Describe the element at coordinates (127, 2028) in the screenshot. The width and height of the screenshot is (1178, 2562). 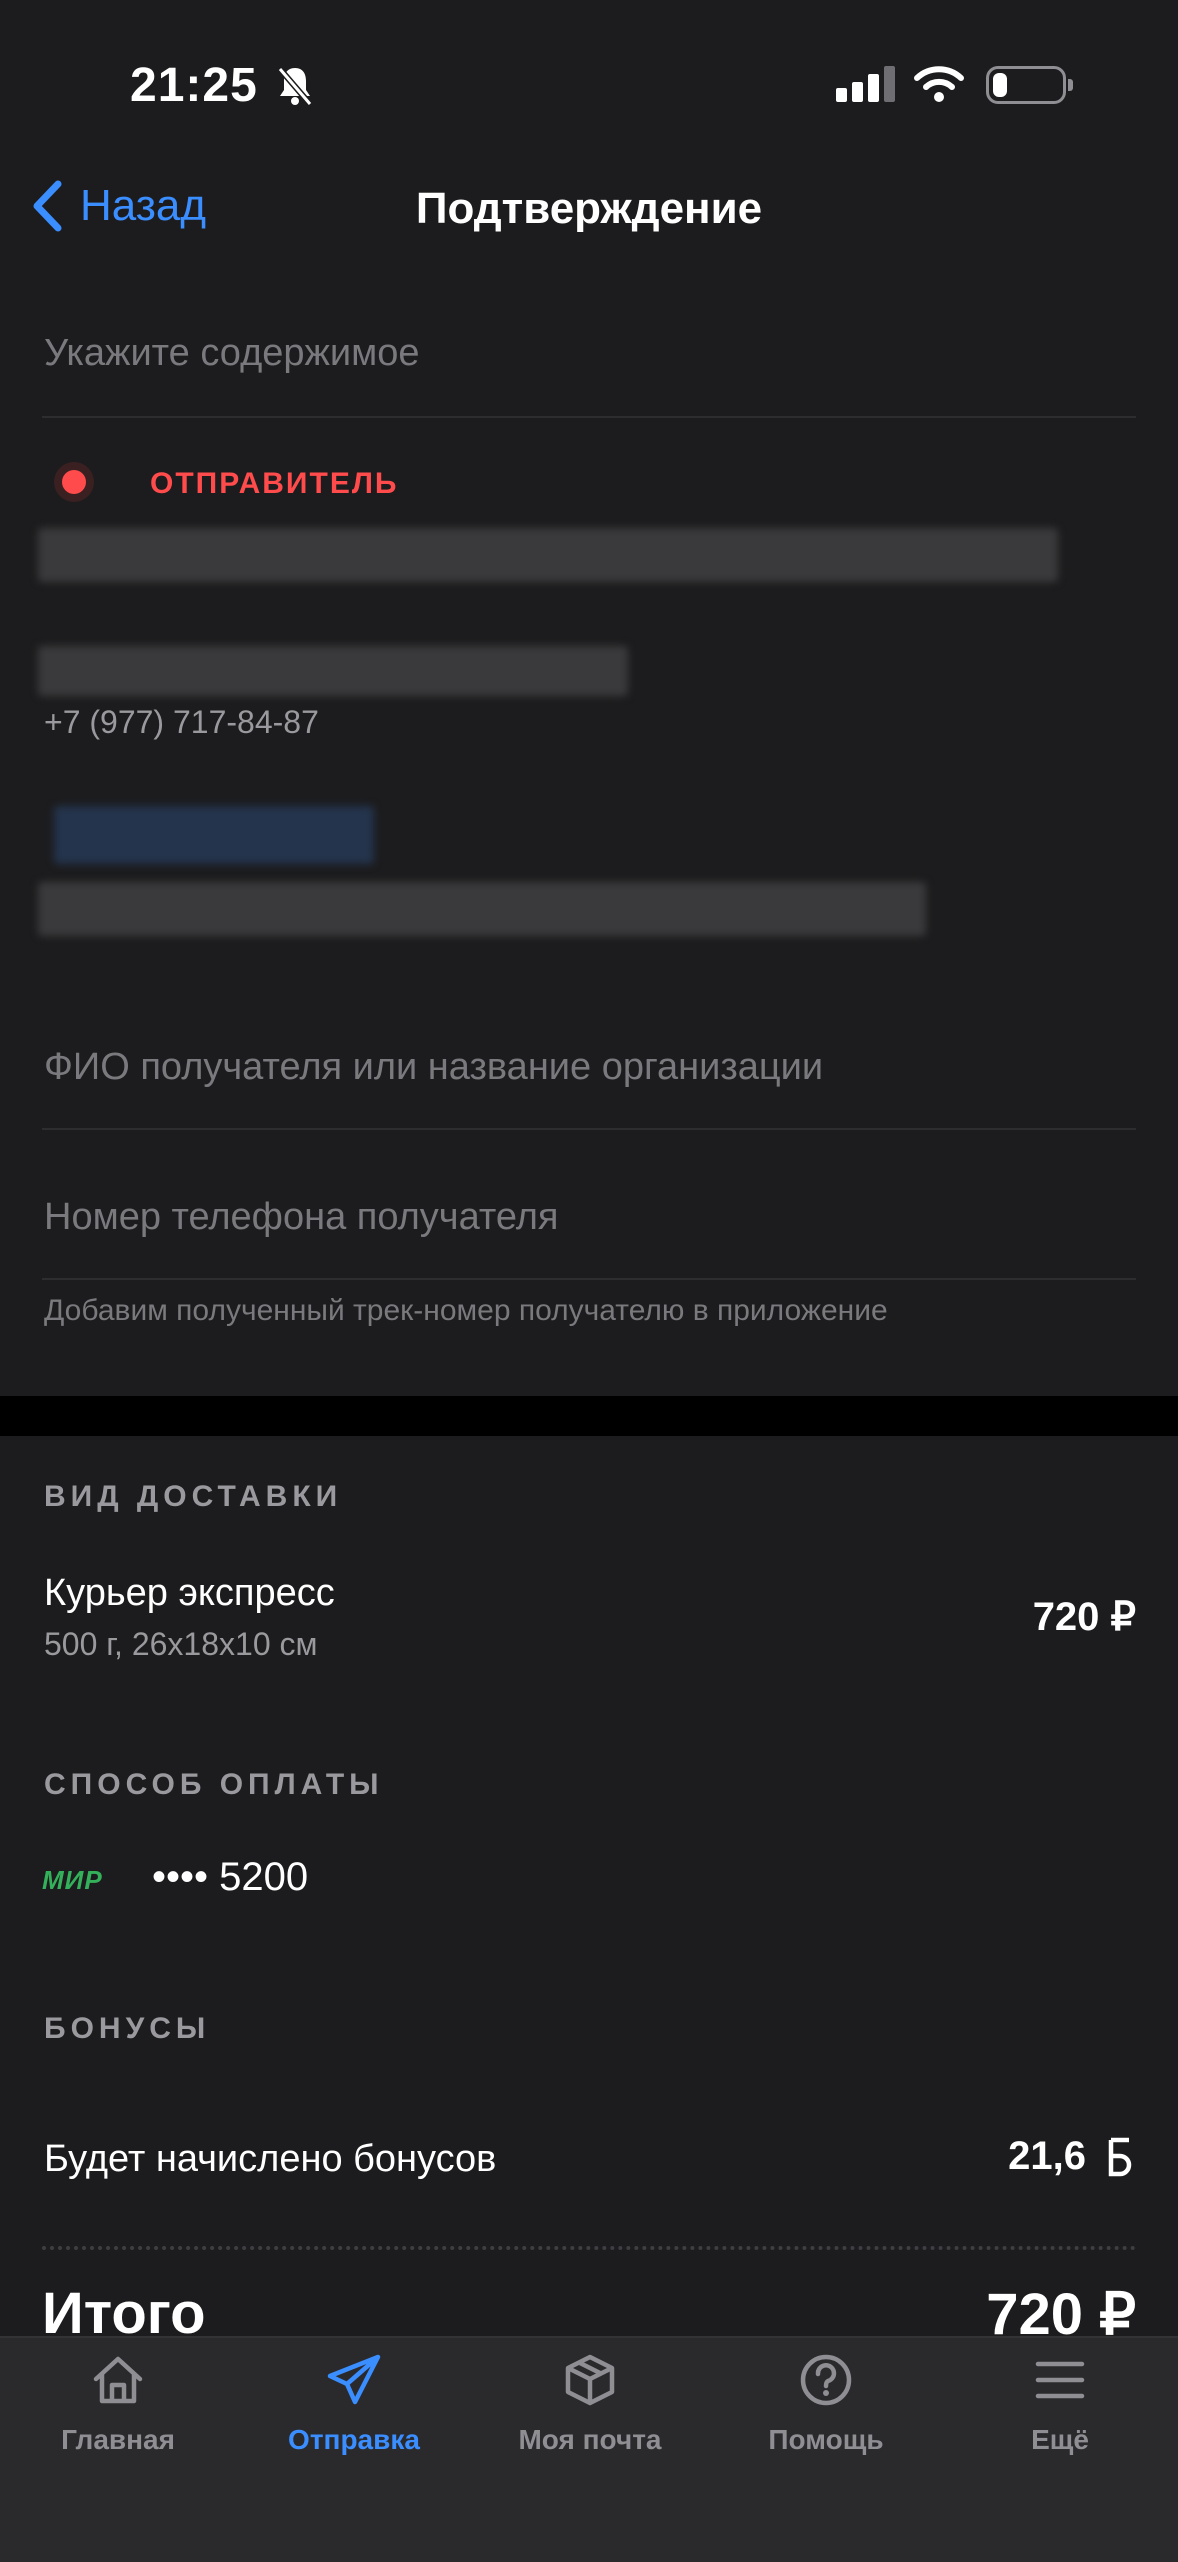
I see `bonuses-header: БОНУСЫ` at that location.